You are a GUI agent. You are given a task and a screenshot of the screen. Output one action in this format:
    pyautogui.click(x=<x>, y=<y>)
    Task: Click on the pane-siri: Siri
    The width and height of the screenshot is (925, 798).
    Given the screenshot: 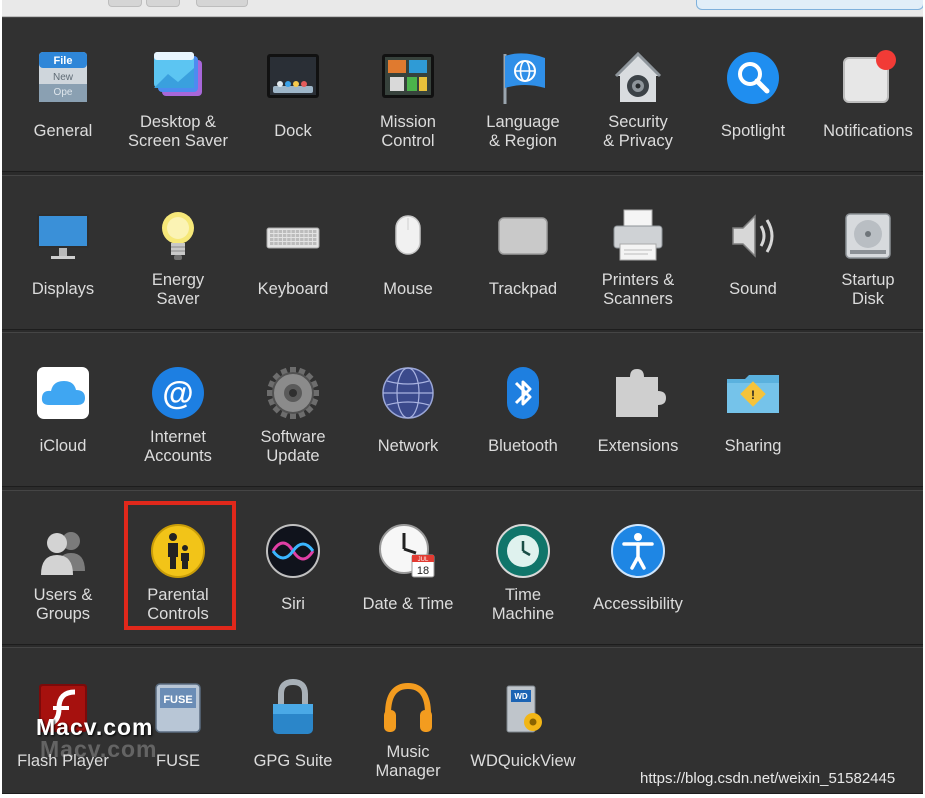 What is the action you would take?
    pyautogui.click(x=293, y=568)
    